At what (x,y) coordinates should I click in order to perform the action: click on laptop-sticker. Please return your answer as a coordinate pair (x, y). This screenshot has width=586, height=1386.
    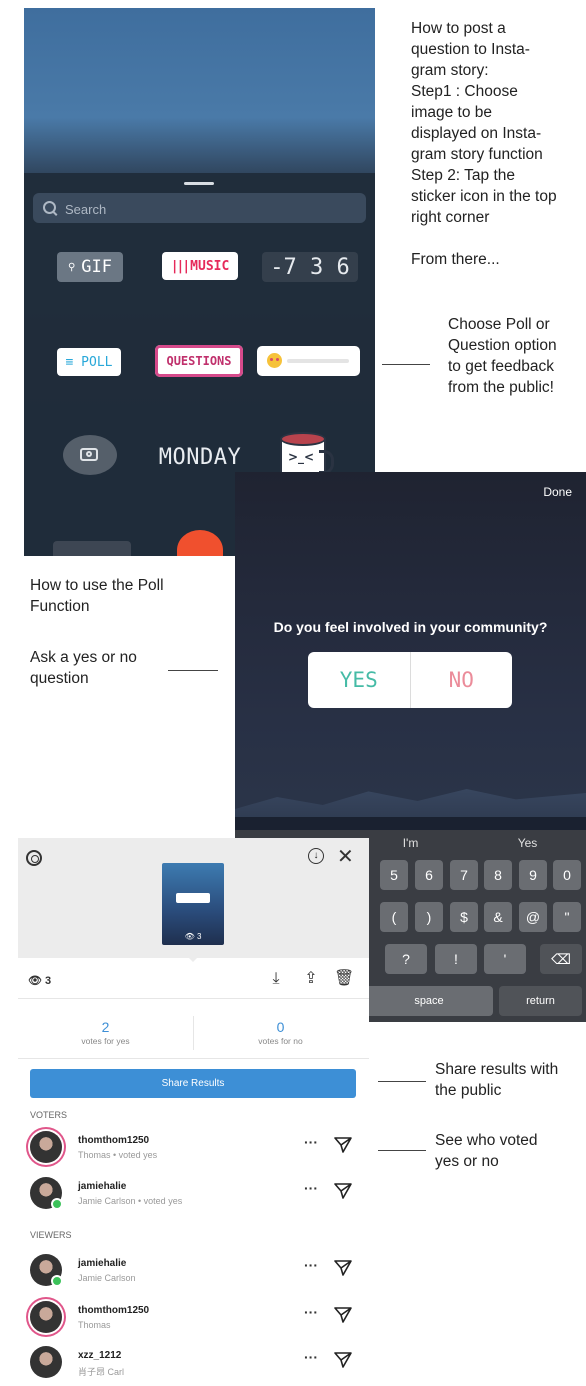
    Looking at the image, I should click on (92, 548).